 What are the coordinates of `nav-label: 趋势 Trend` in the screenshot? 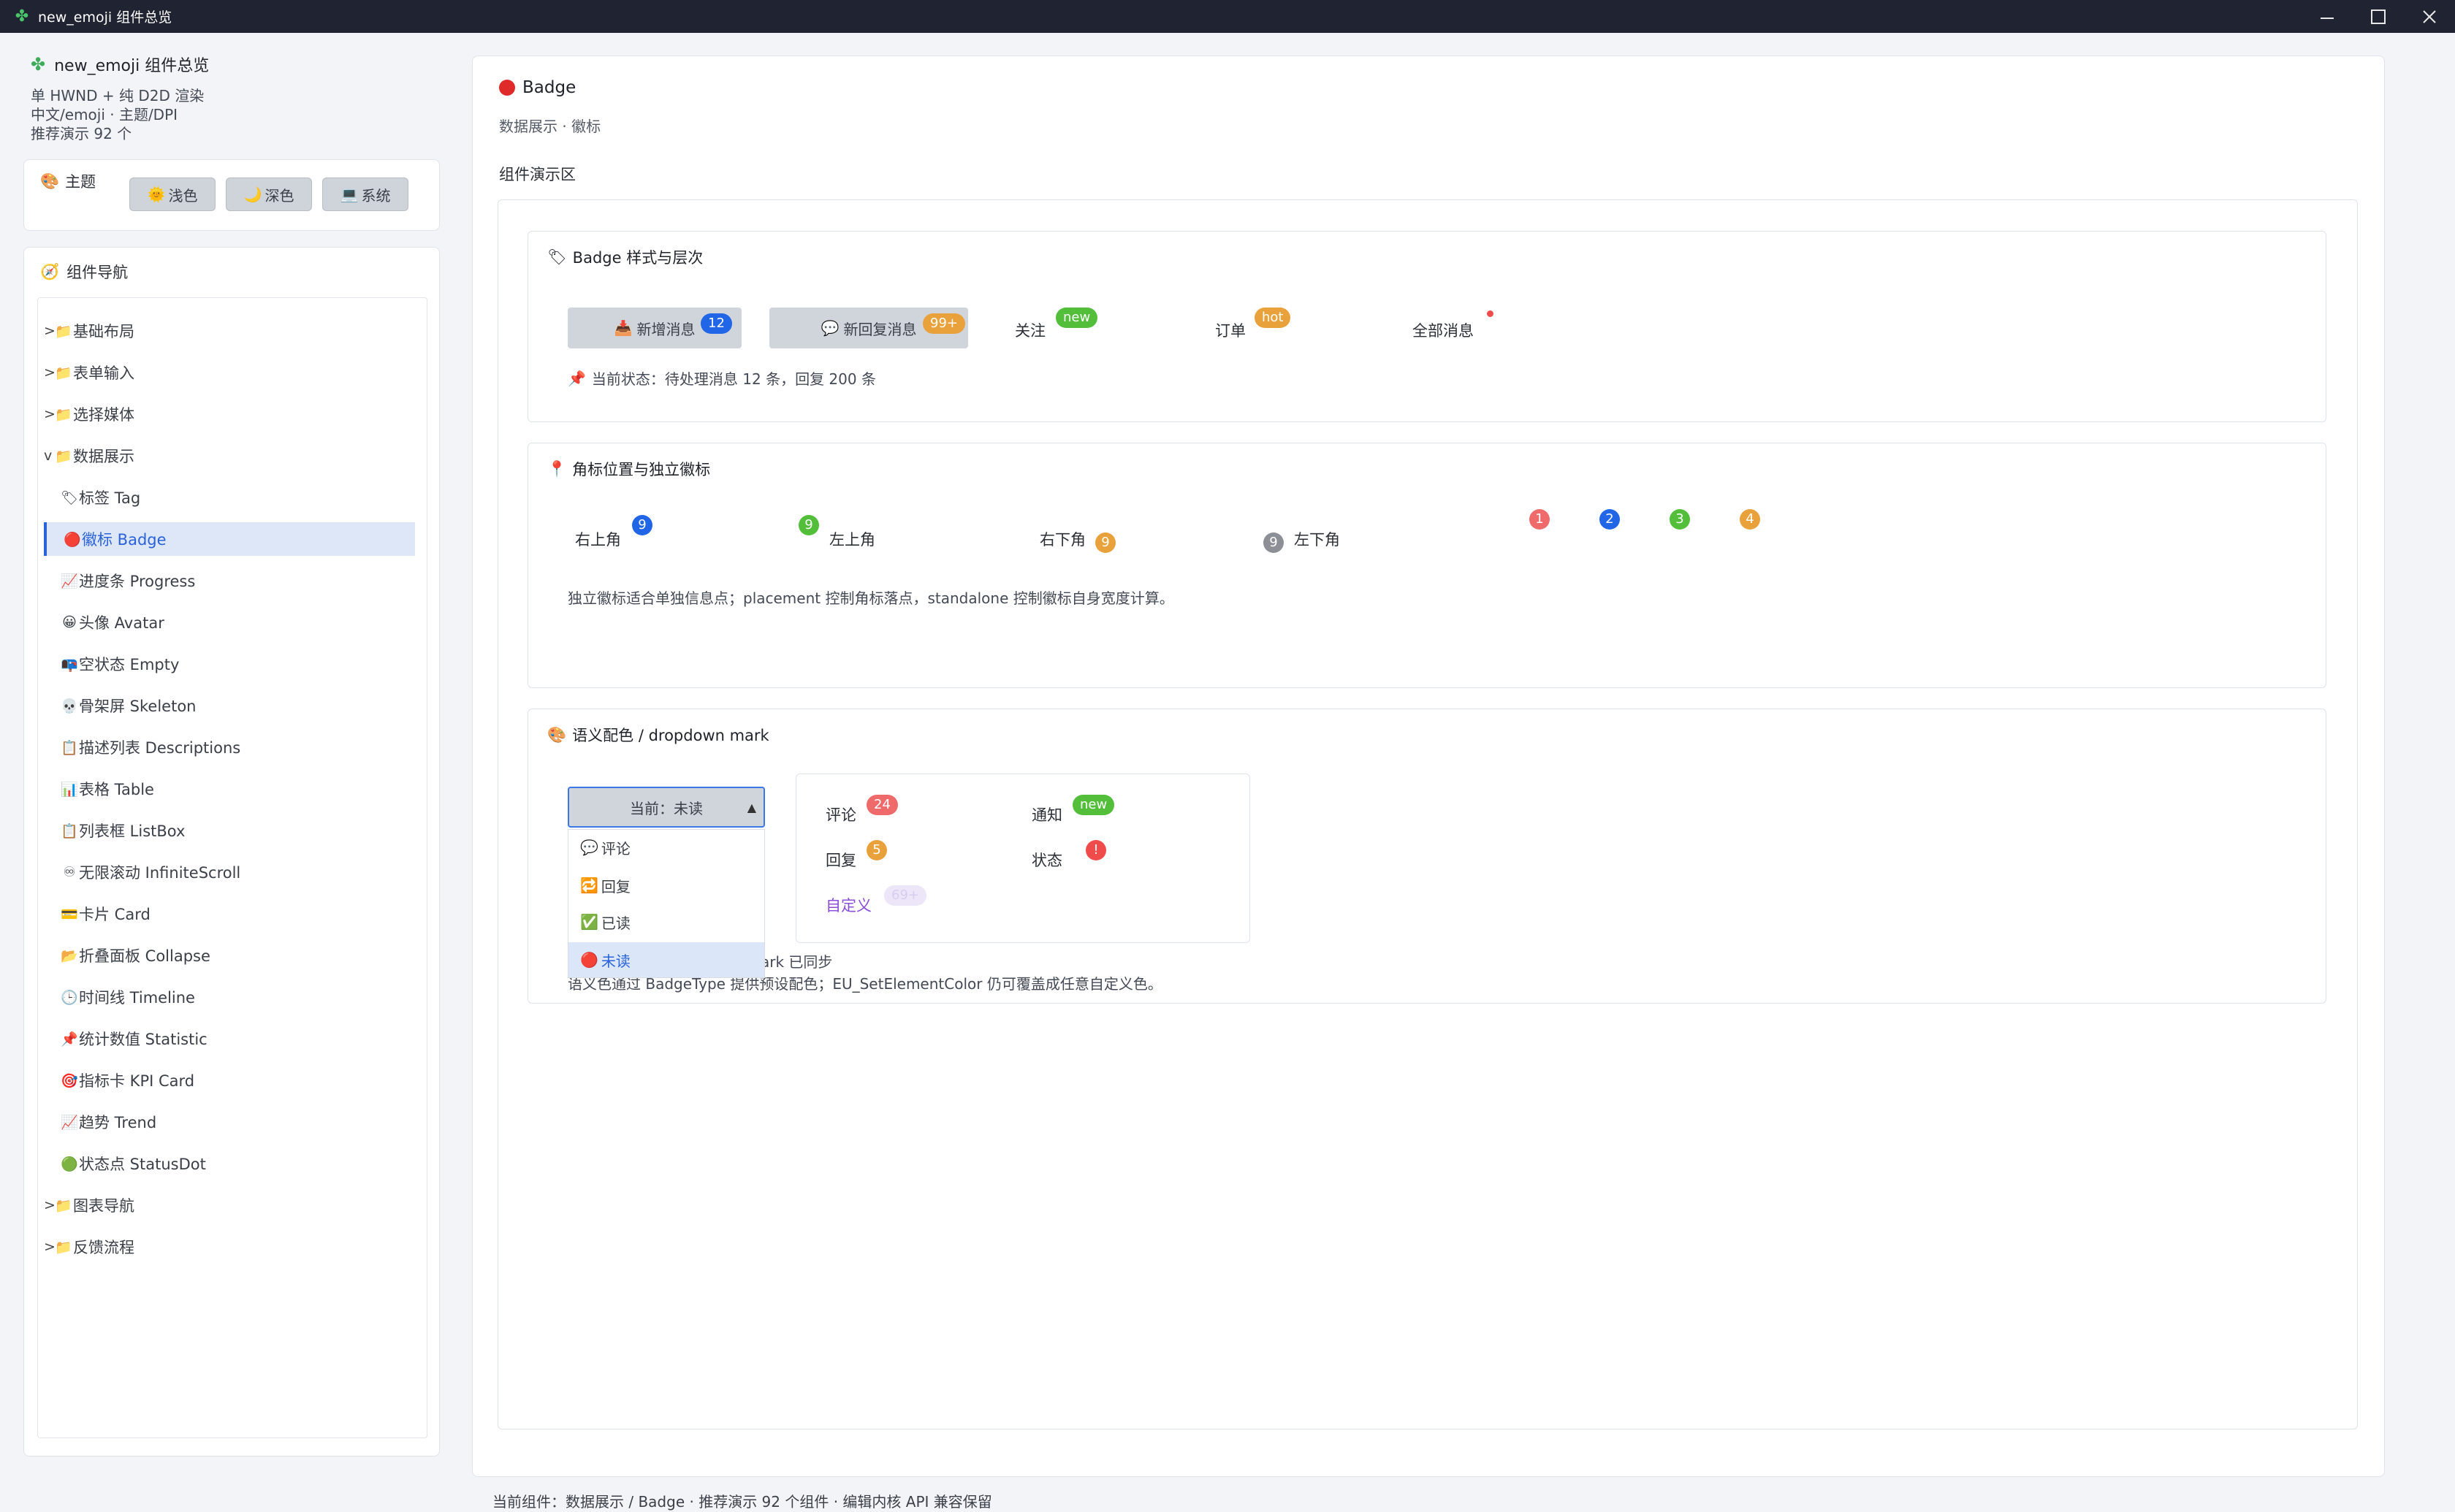 It's located at (118, 1122).